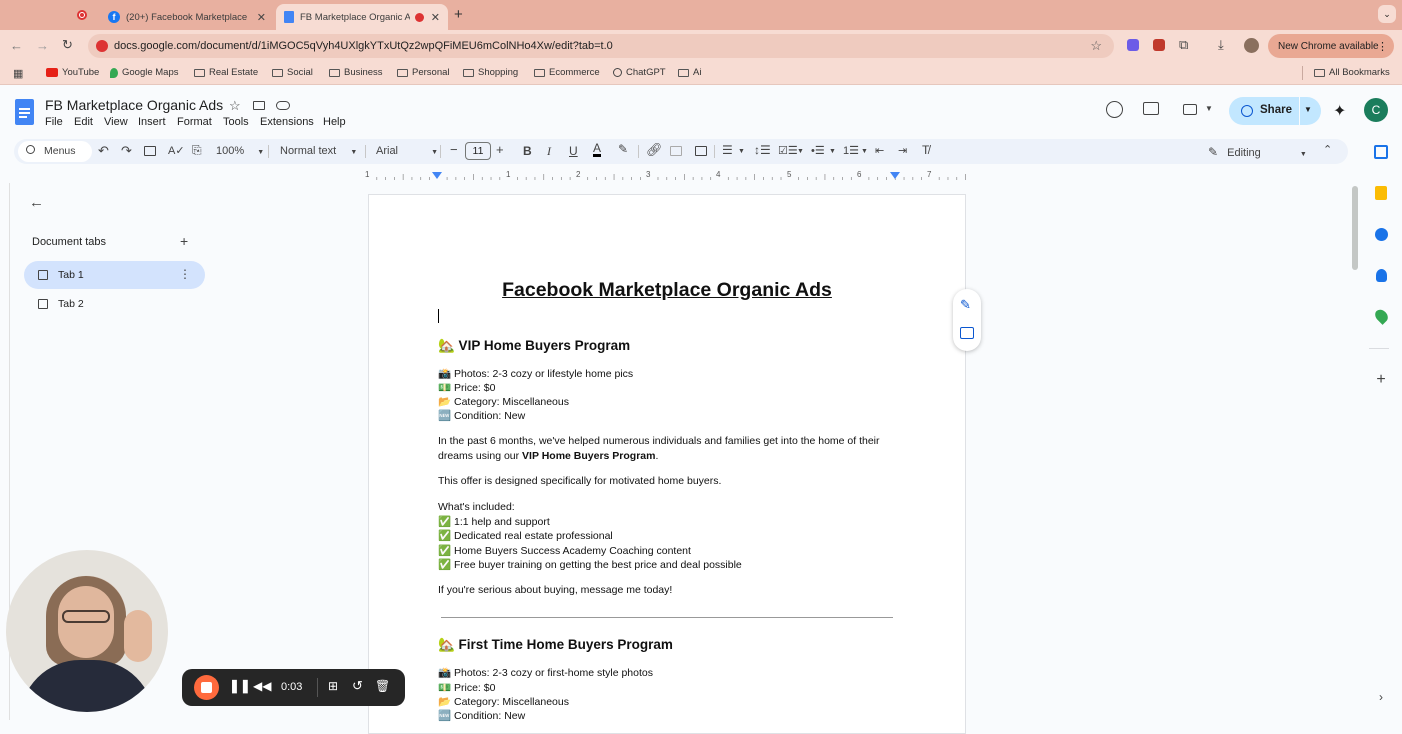  Describe the element at coordinates (567, 72) in the screenshot. I see `bookmark-ecommerce: Ecommerce` at that location.